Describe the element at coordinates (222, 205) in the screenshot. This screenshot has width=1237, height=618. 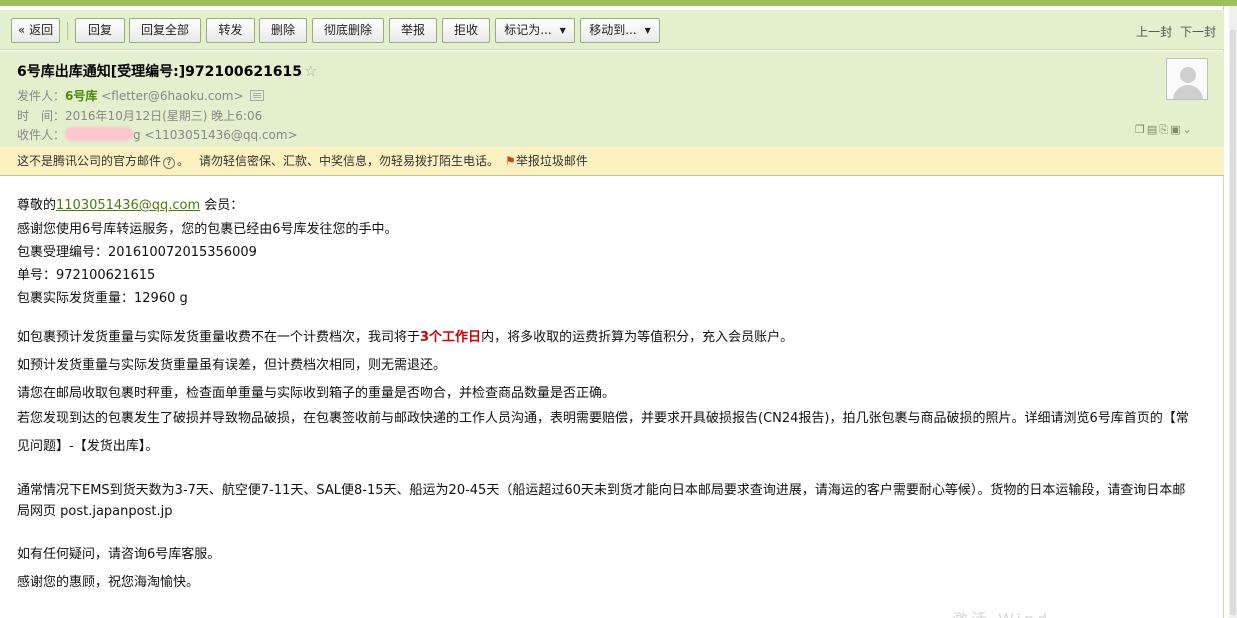
I see `greeting-suffix: 会员：` at that location.